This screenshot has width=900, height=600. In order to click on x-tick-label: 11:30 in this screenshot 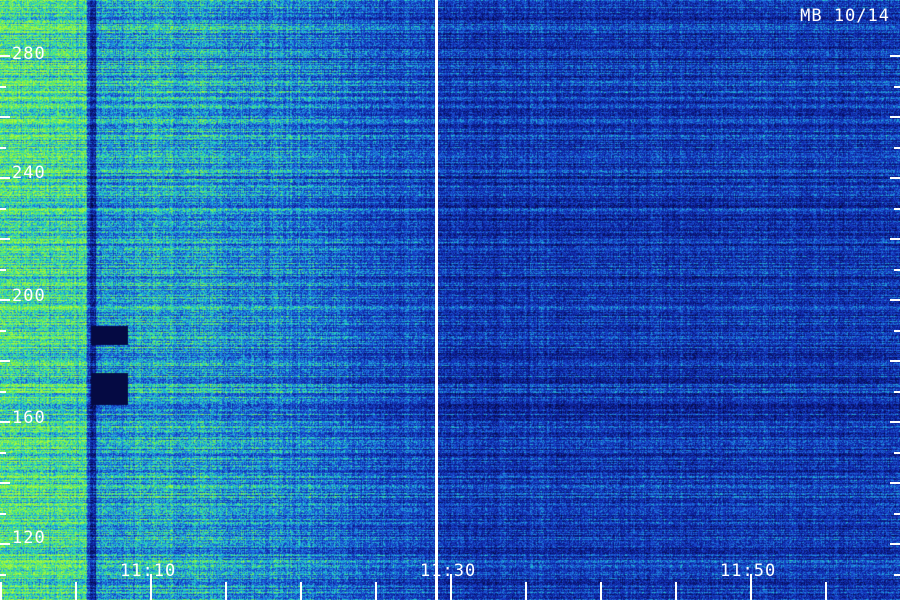, I will do `click(448, 571)`.